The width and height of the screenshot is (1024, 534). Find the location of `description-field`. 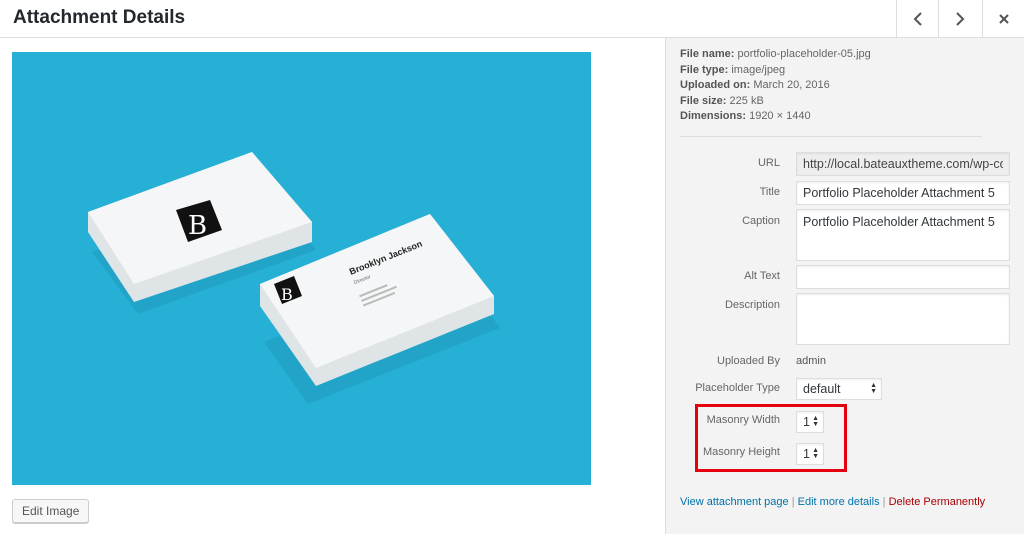

description-field is located at coordinates (903, 319).